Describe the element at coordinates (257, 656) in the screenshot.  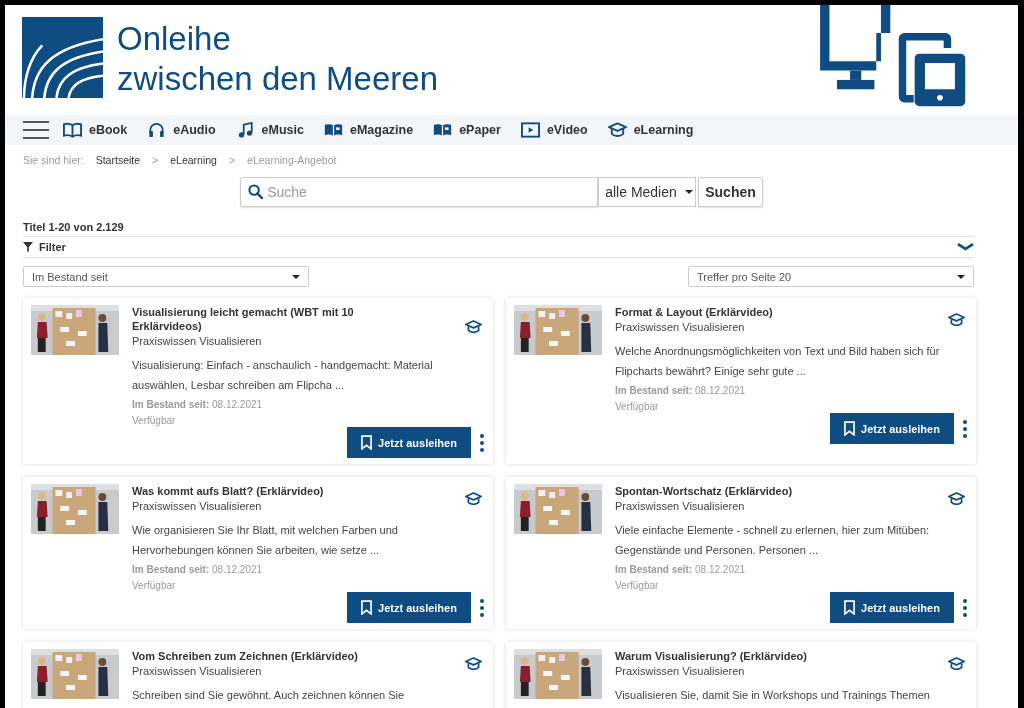
I see `card-title: Vom Schreiben zum Zeichnen (Erklärvideo)` at that location.